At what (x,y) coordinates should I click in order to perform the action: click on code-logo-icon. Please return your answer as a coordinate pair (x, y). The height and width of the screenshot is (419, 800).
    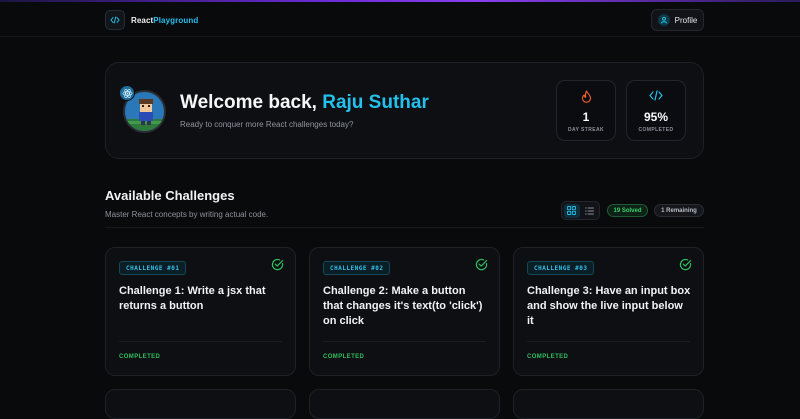
    Looking at the image, I should click on (115, 20).